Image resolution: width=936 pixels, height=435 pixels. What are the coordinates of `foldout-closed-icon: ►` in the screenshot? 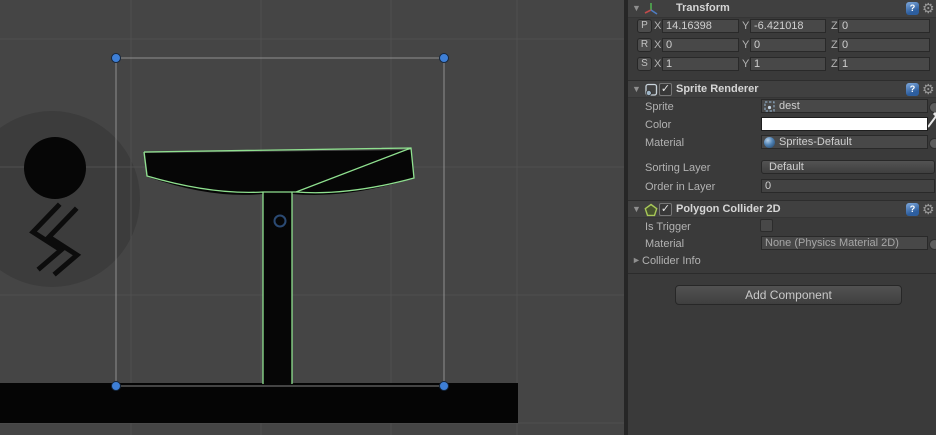 It's located at (636, 260).